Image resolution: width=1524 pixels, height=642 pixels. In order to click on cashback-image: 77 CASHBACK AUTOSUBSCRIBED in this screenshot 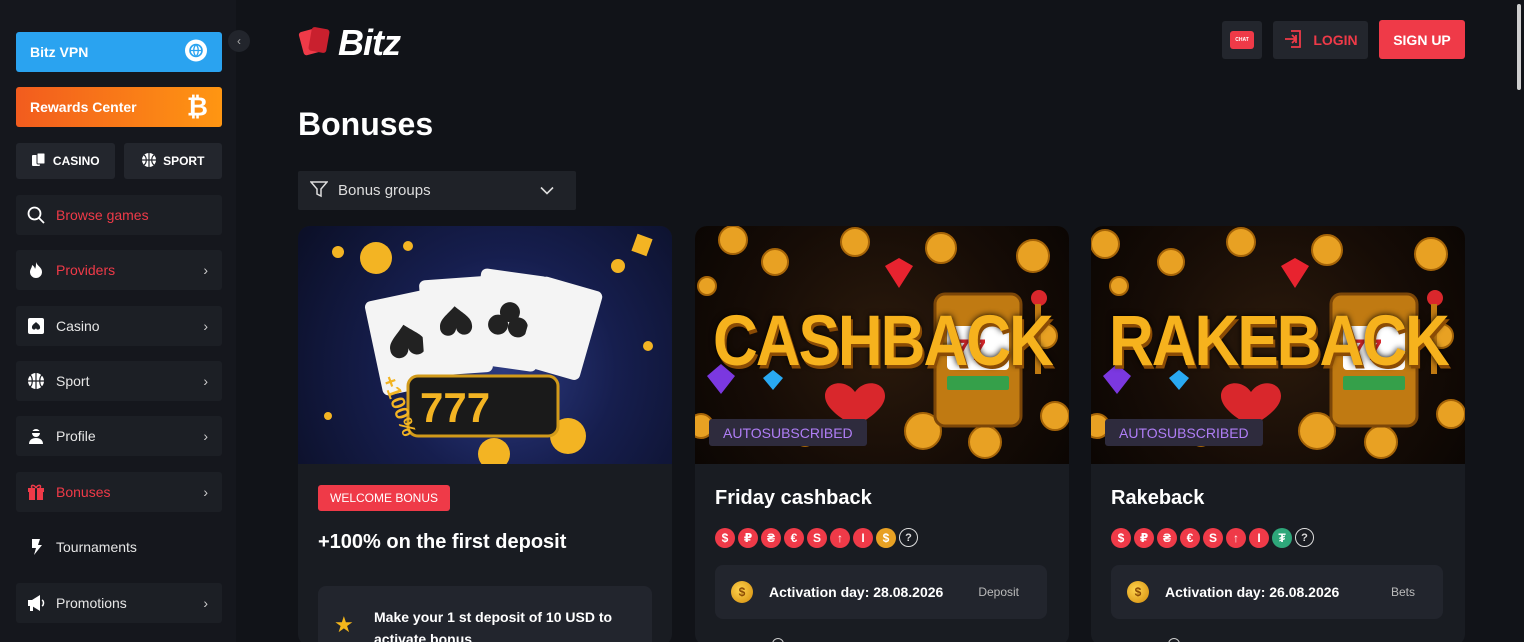, I will do `click(882, 345)`.